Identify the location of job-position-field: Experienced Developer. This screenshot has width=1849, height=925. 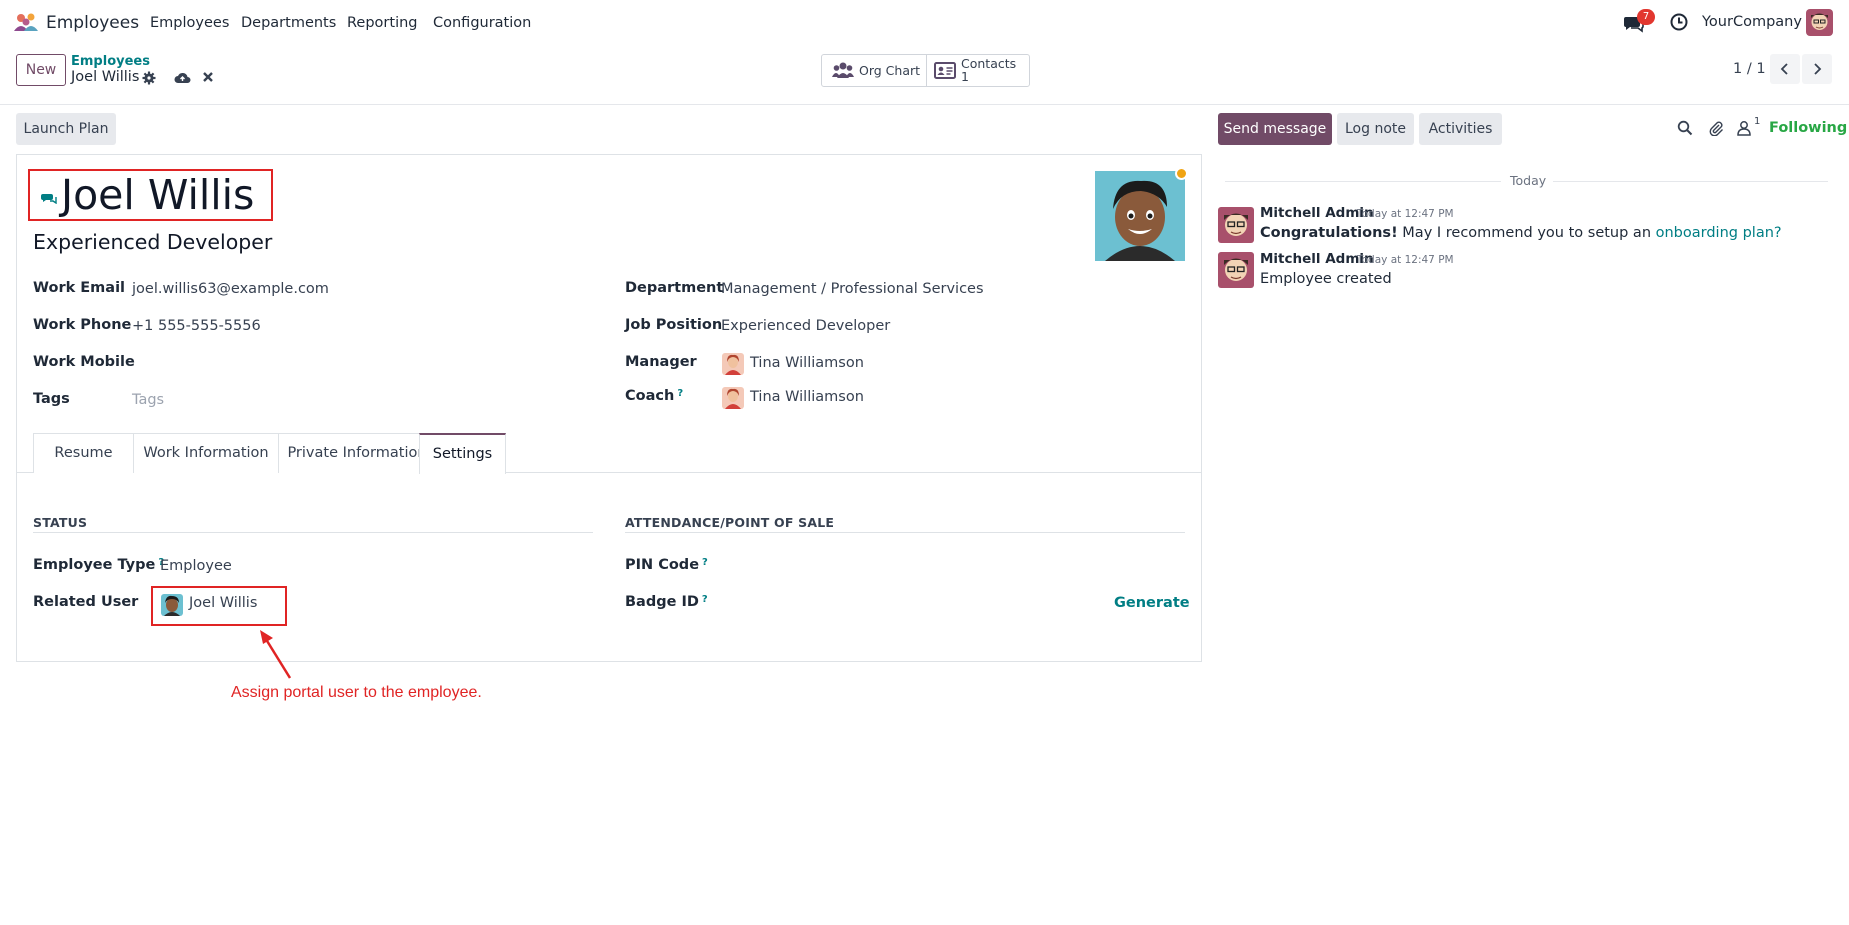
(805, 326).